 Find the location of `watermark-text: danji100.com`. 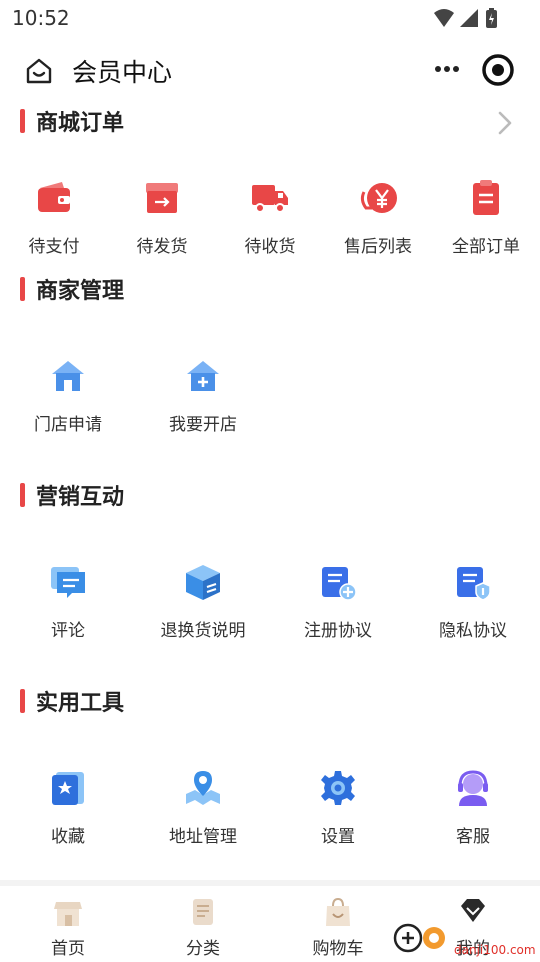

watermark-text: danji100.com is located at coordinates (495, 950).